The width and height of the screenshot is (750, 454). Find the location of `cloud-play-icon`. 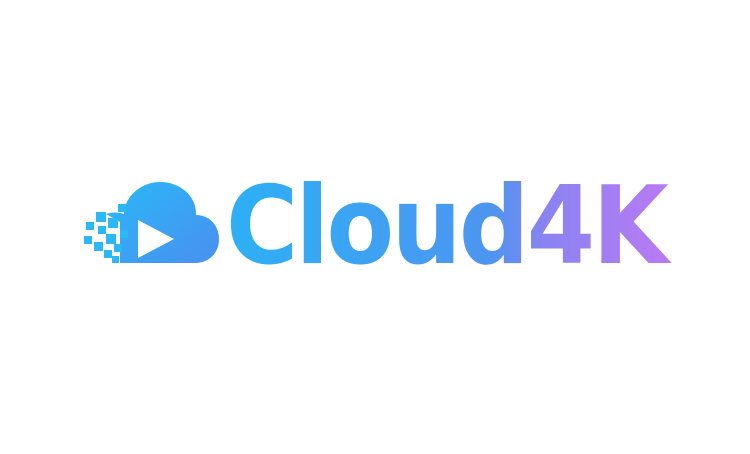

cloud-play-icon is located at coordinates (151, 222).